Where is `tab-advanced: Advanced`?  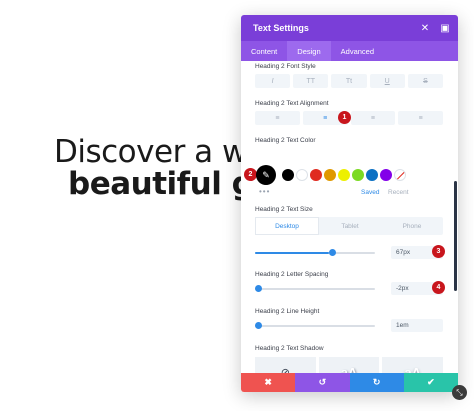
tab-advanced: Advanced is located at coordinates (357, 51).